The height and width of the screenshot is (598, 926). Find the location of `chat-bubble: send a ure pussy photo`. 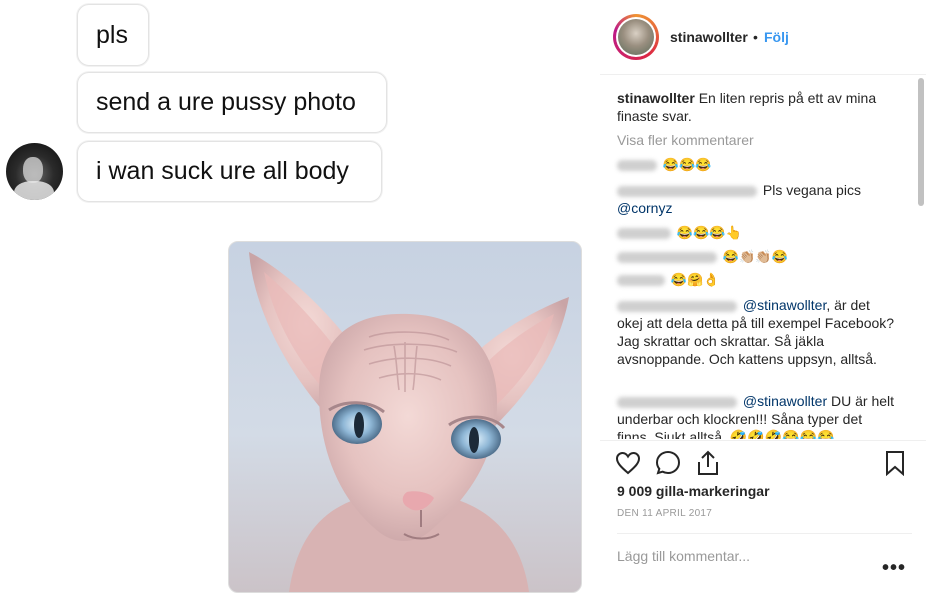

chat-bubble: send a ure pussy photo is located at coordinates (232, 102).